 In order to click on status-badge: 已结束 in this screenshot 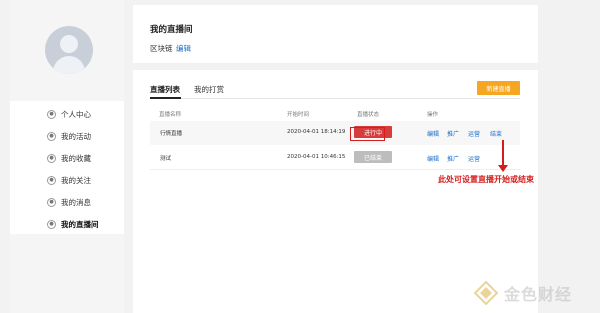, I will do `click(373, 157)`.